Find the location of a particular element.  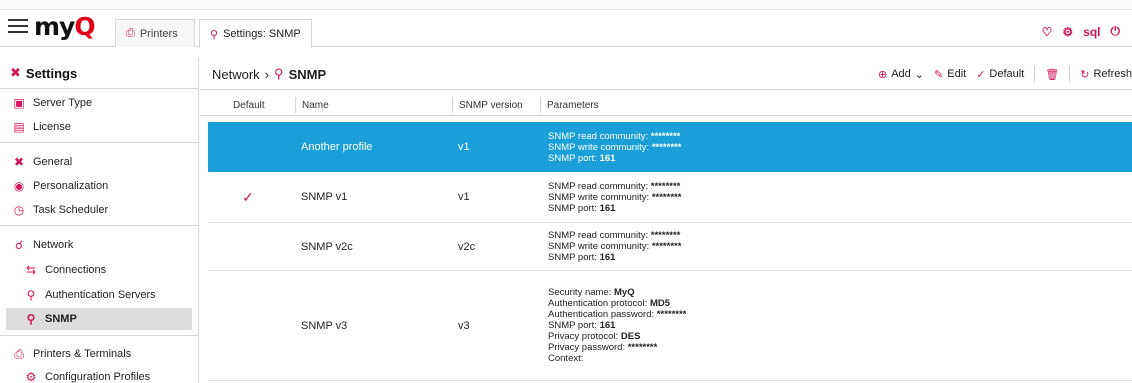

add-button: ⊕ Add ⌄ is located at coordinates (901, 74).